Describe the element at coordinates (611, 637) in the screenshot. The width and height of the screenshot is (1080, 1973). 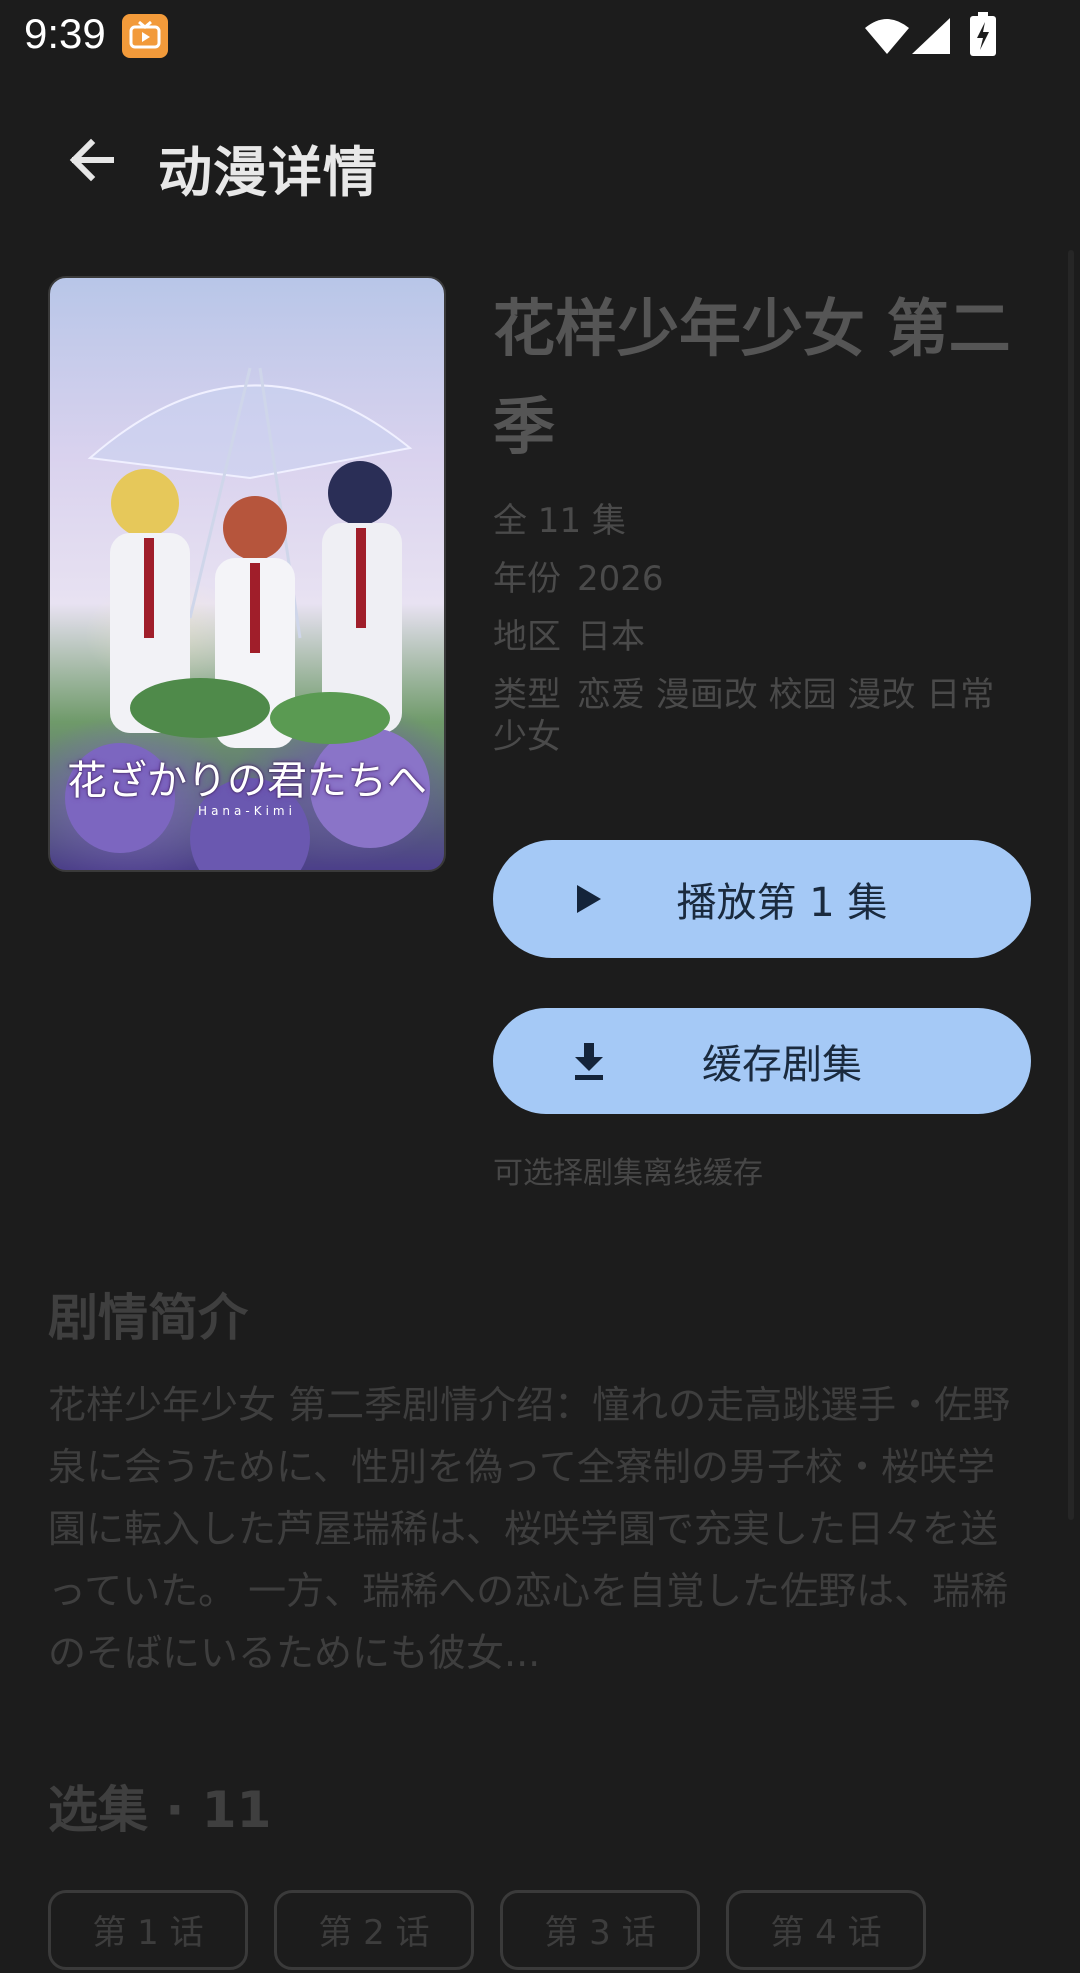
I see `region-value: 日本` at that location.